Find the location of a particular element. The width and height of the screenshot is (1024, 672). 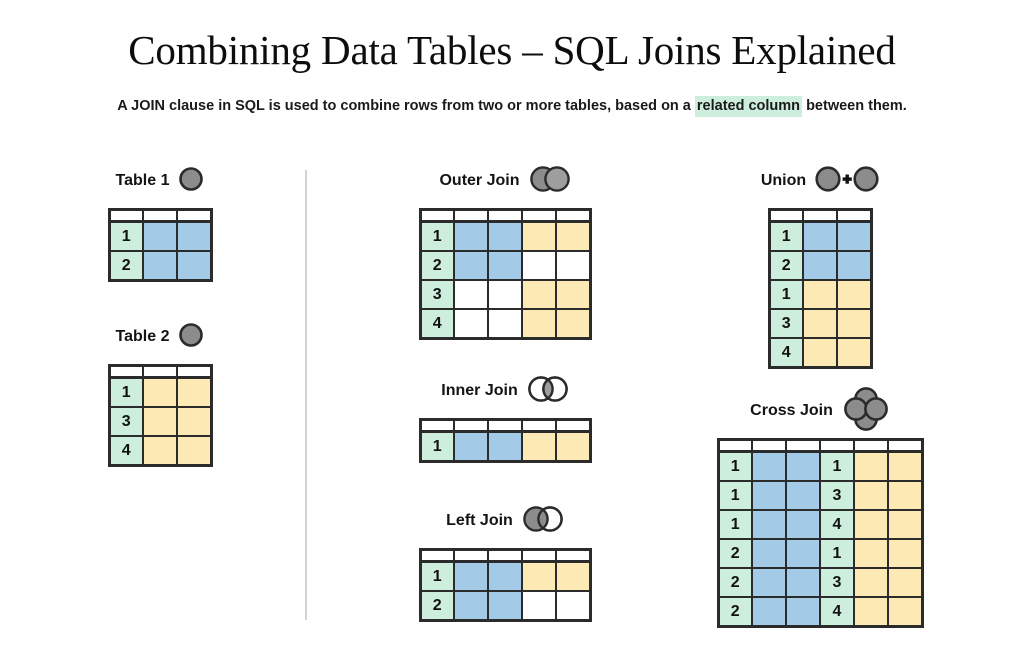

union-grid: 12134 is located at coordinates (820, 288).